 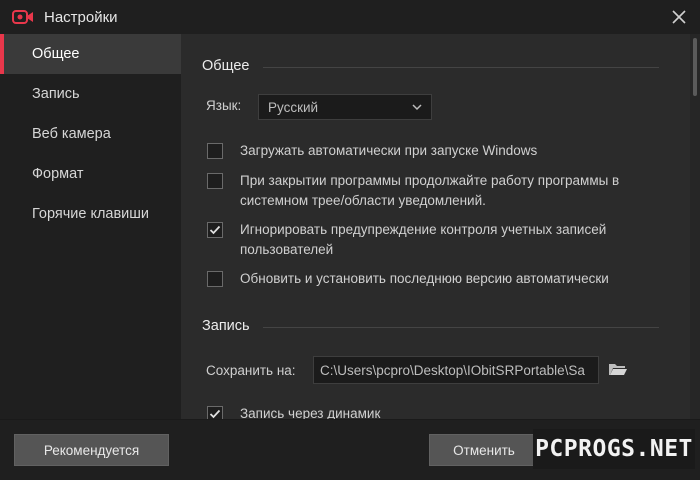 I want to click on camera-record-icon, so click(x=23, y=17).